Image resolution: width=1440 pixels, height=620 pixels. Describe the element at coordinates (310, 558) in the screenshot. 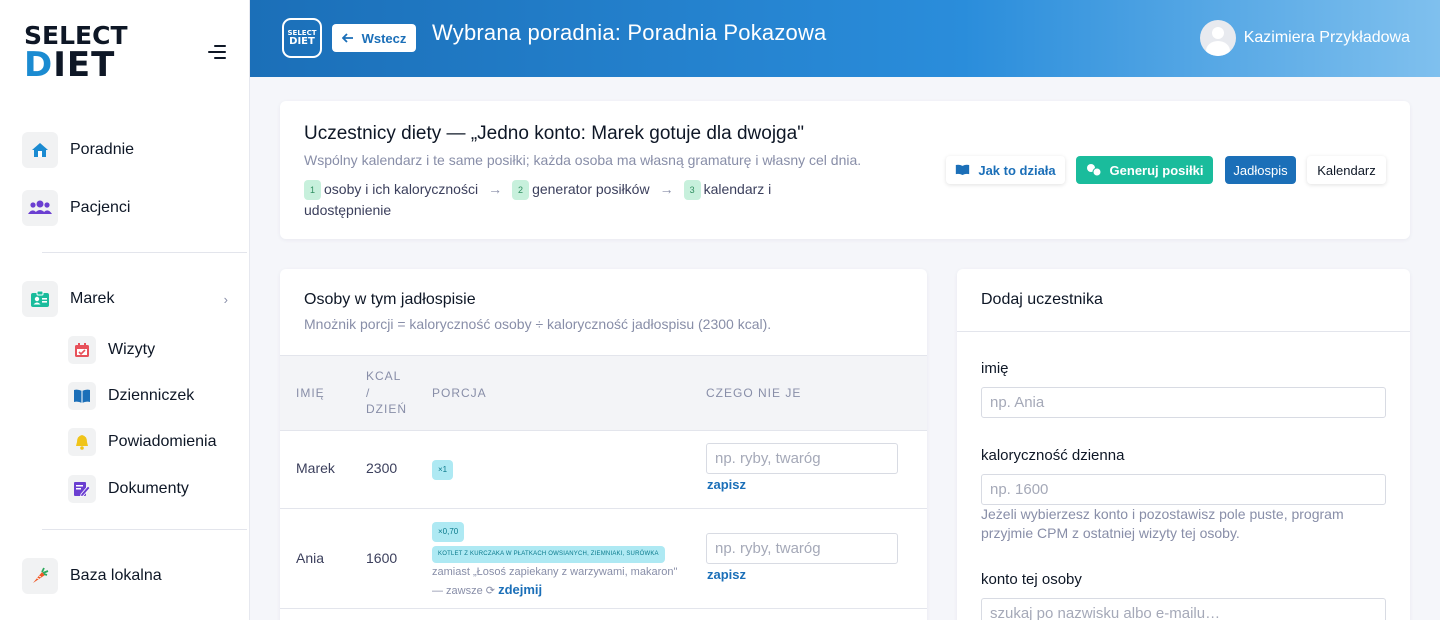

I see `person-name: Ania` at that location.